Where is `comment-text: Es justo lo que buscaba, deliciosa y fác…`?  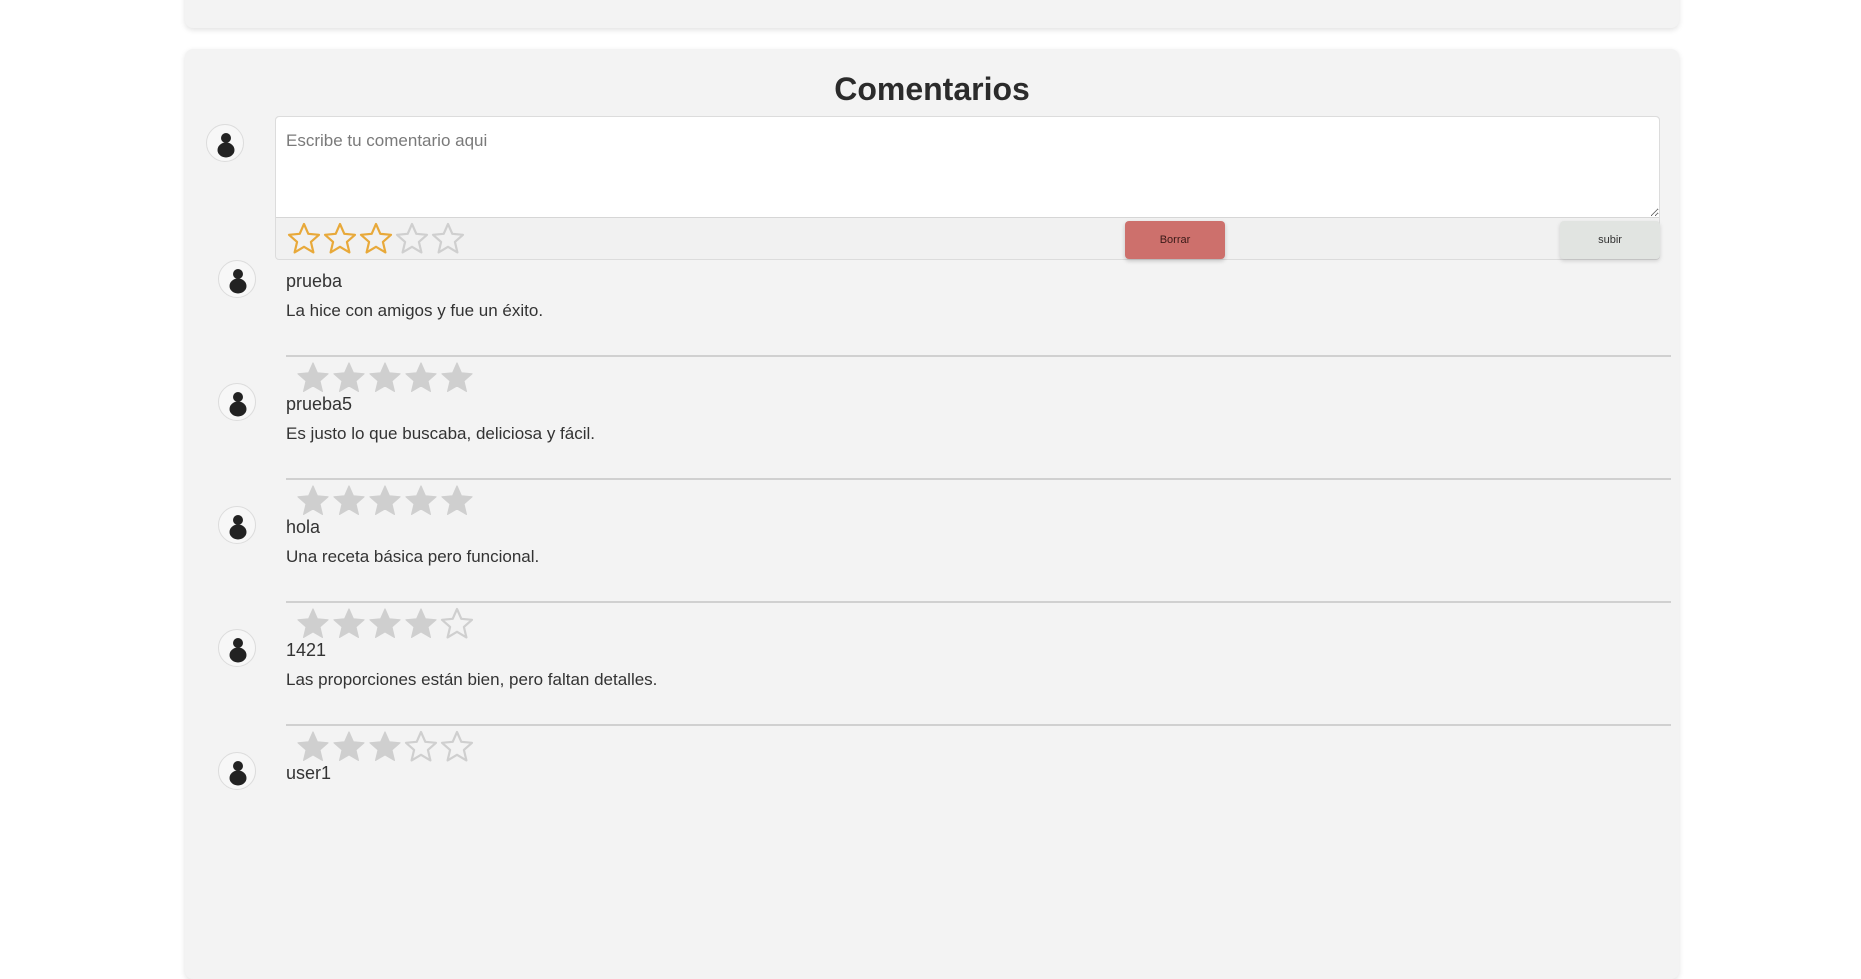
comment-text: Es justo lo que buscaba, deliciosa y fác… is located at coordinates (441, 433).